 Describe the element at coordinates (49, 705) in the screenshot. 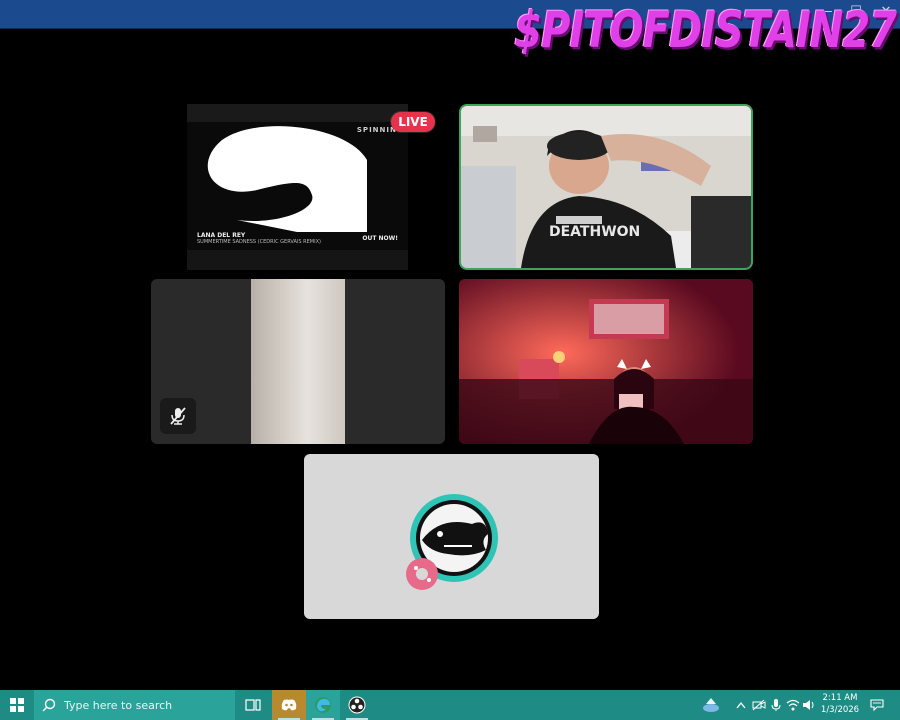

I see `search-icon` at that location.